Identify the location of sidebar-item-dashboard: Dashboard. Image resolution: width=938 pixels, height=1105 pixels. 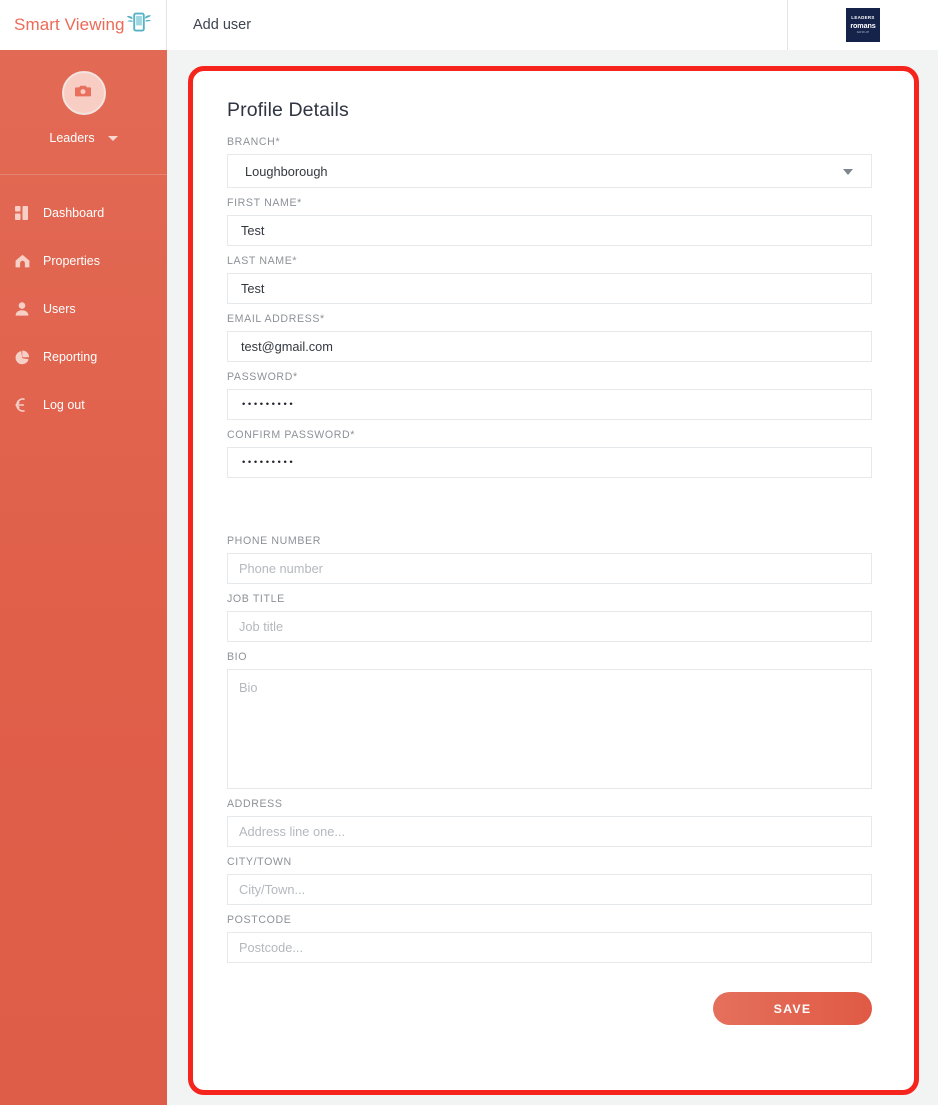
(83, 213).